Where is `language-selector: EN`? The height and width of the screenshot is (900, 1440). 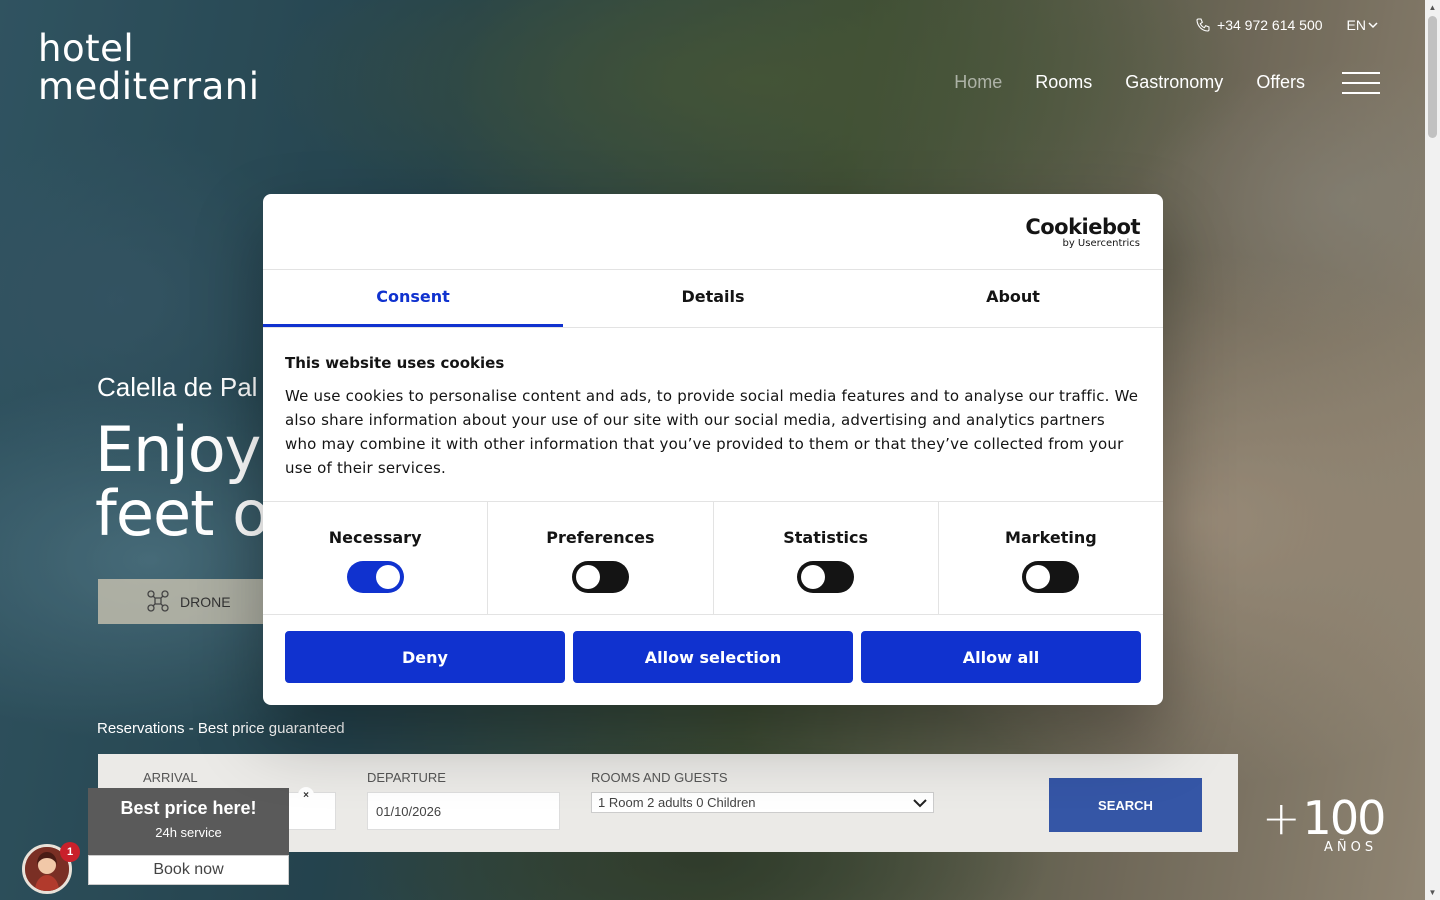 language-selector: EN is located at coordinates (1362, 25).